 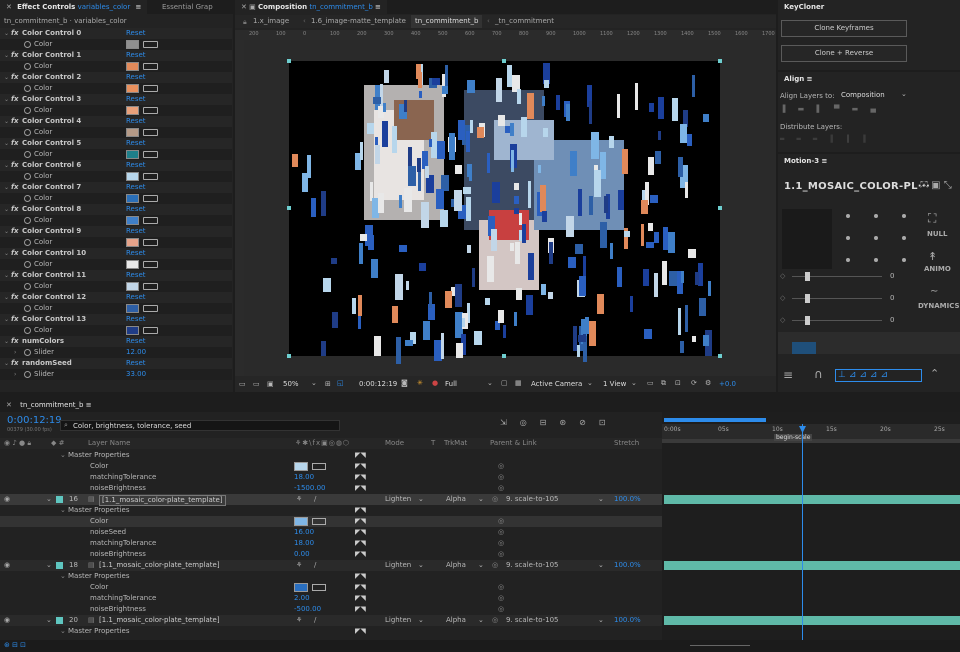 What do you see at coordinates (49, 405) in the screenshot?
I see `tab-timeline: ✕ tn_commitment_b ≡` at bounding box center [49, 405].